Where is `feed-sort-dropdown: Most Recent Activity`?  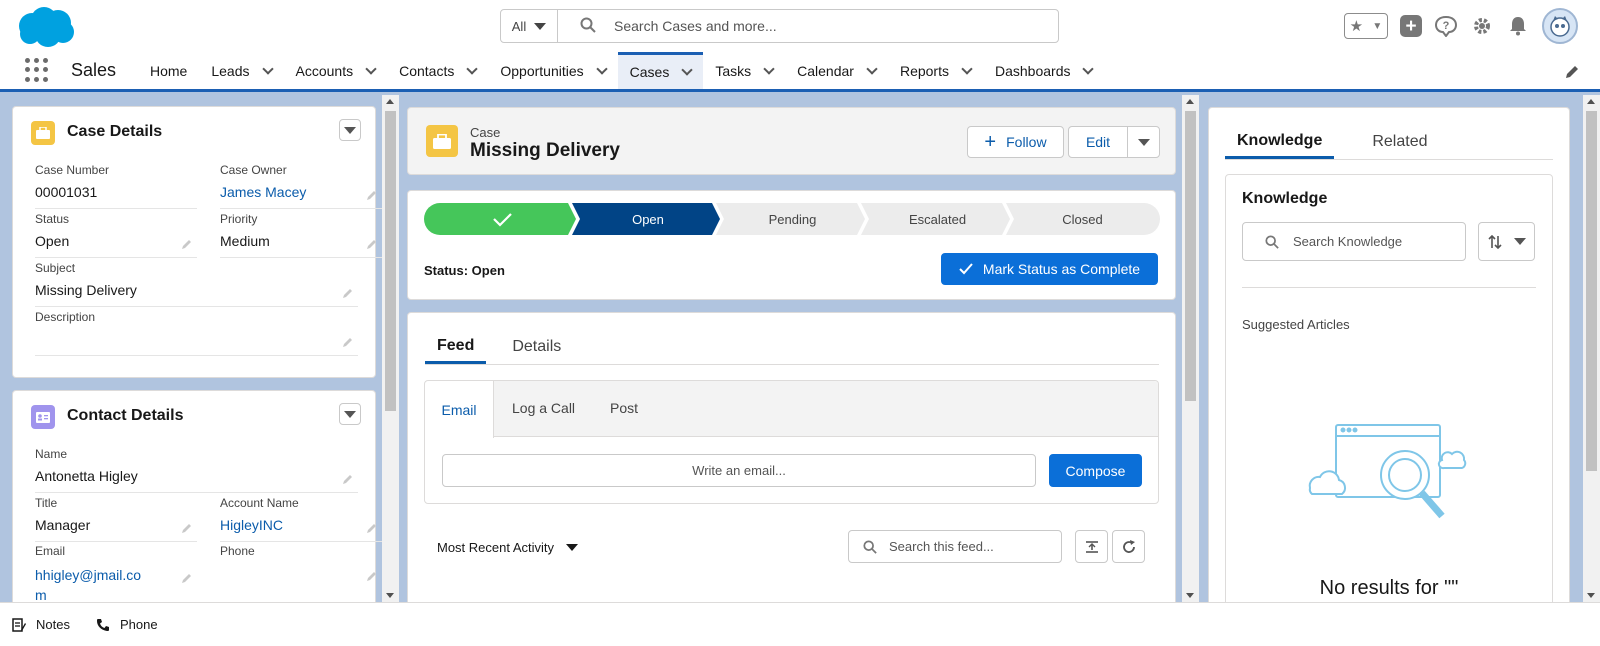
feed-sort-dropdown: Most Recent Activity is located at coordinates (508, 547).